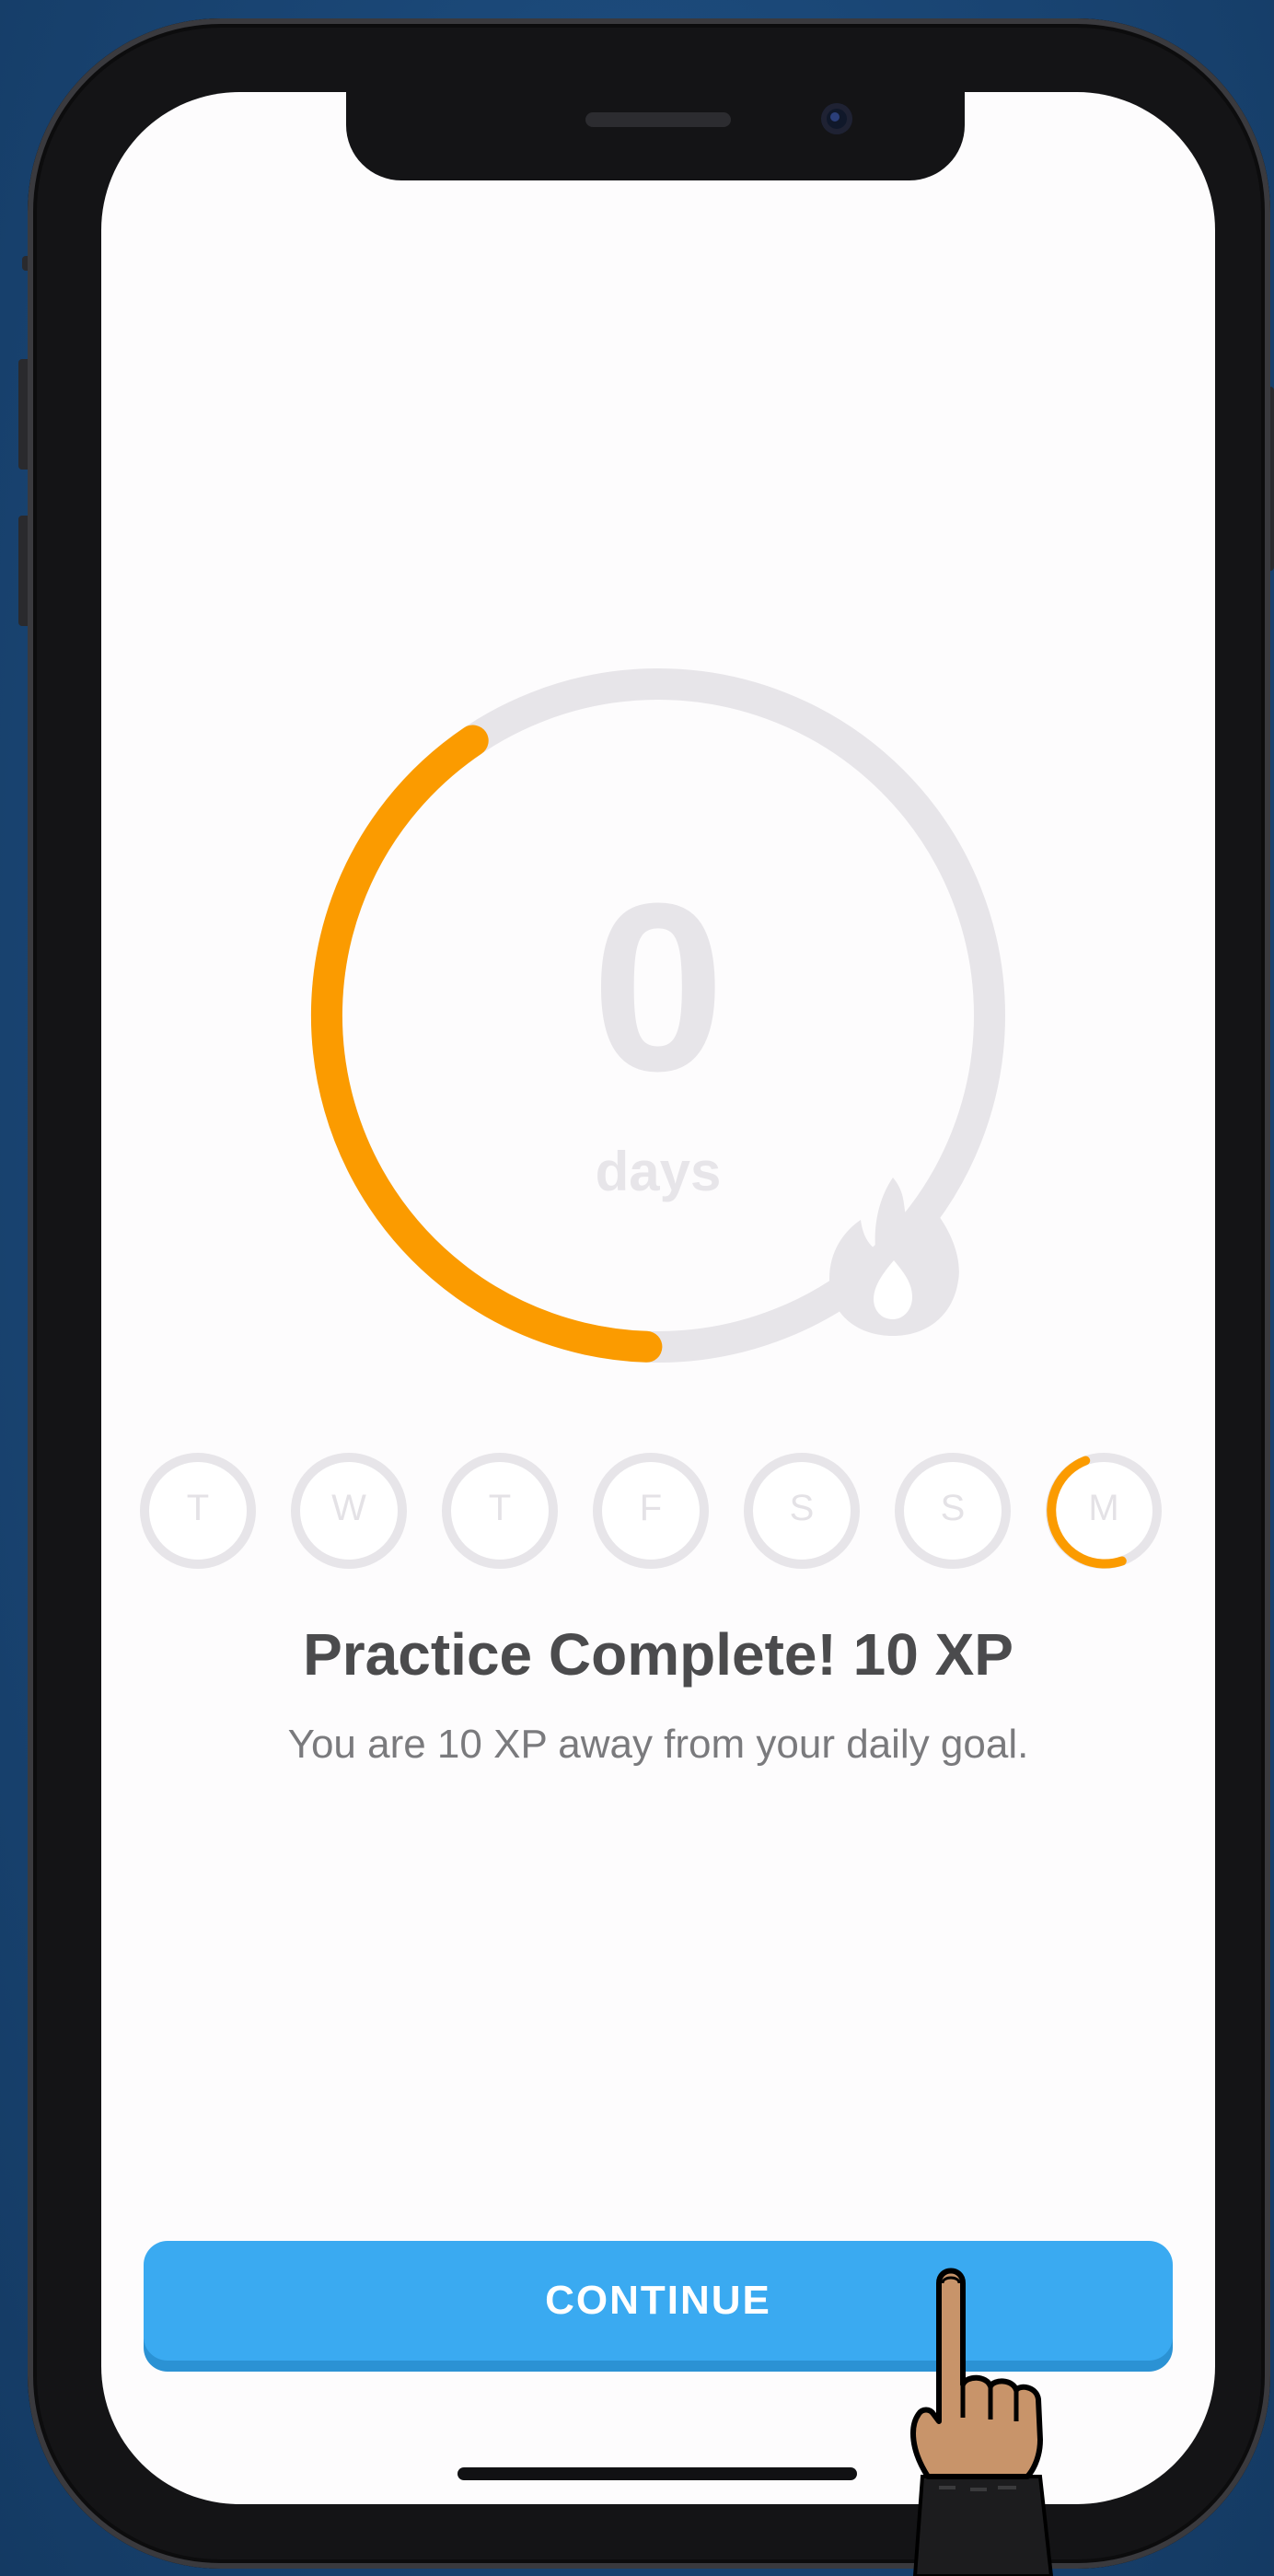 The height and width of the screenshot is (2576, 1274). I want to click on week-streak-calendar: T W T F S S M, so click(658, 1511).